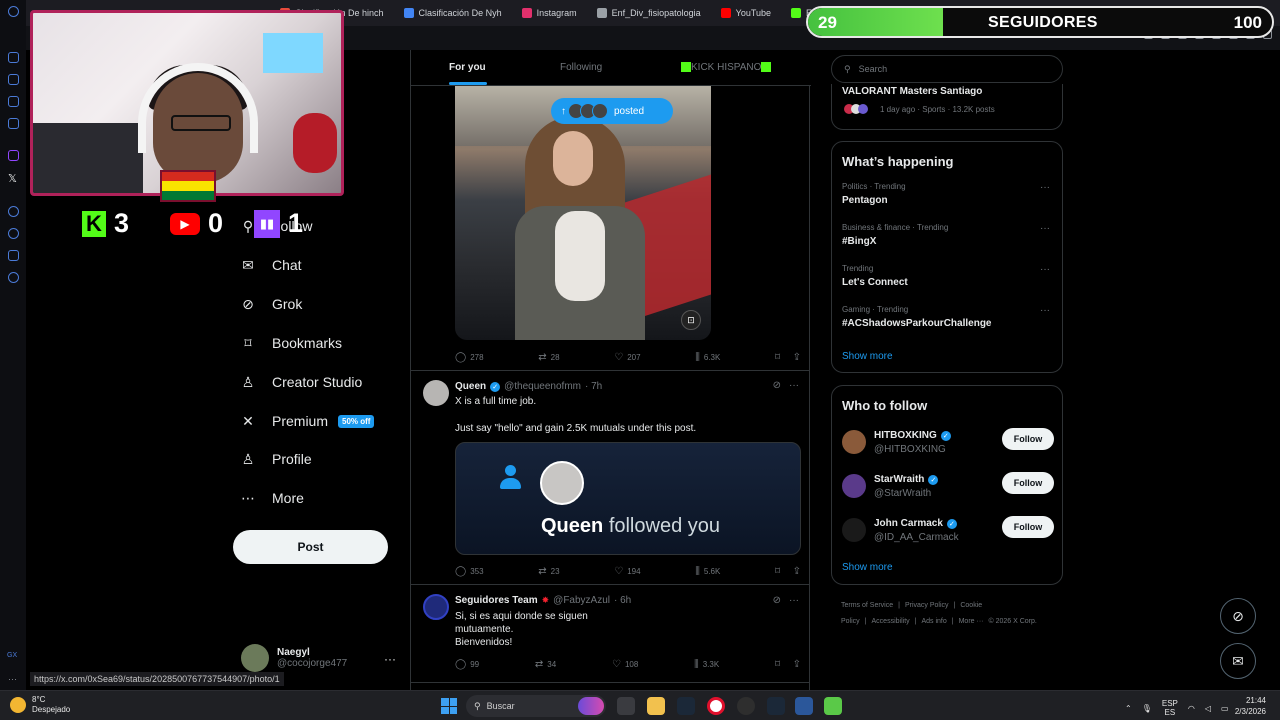 The height and width of the screenshot is (720, 1280). I want to click on browser-tab: Instagram, so click(549, 13).